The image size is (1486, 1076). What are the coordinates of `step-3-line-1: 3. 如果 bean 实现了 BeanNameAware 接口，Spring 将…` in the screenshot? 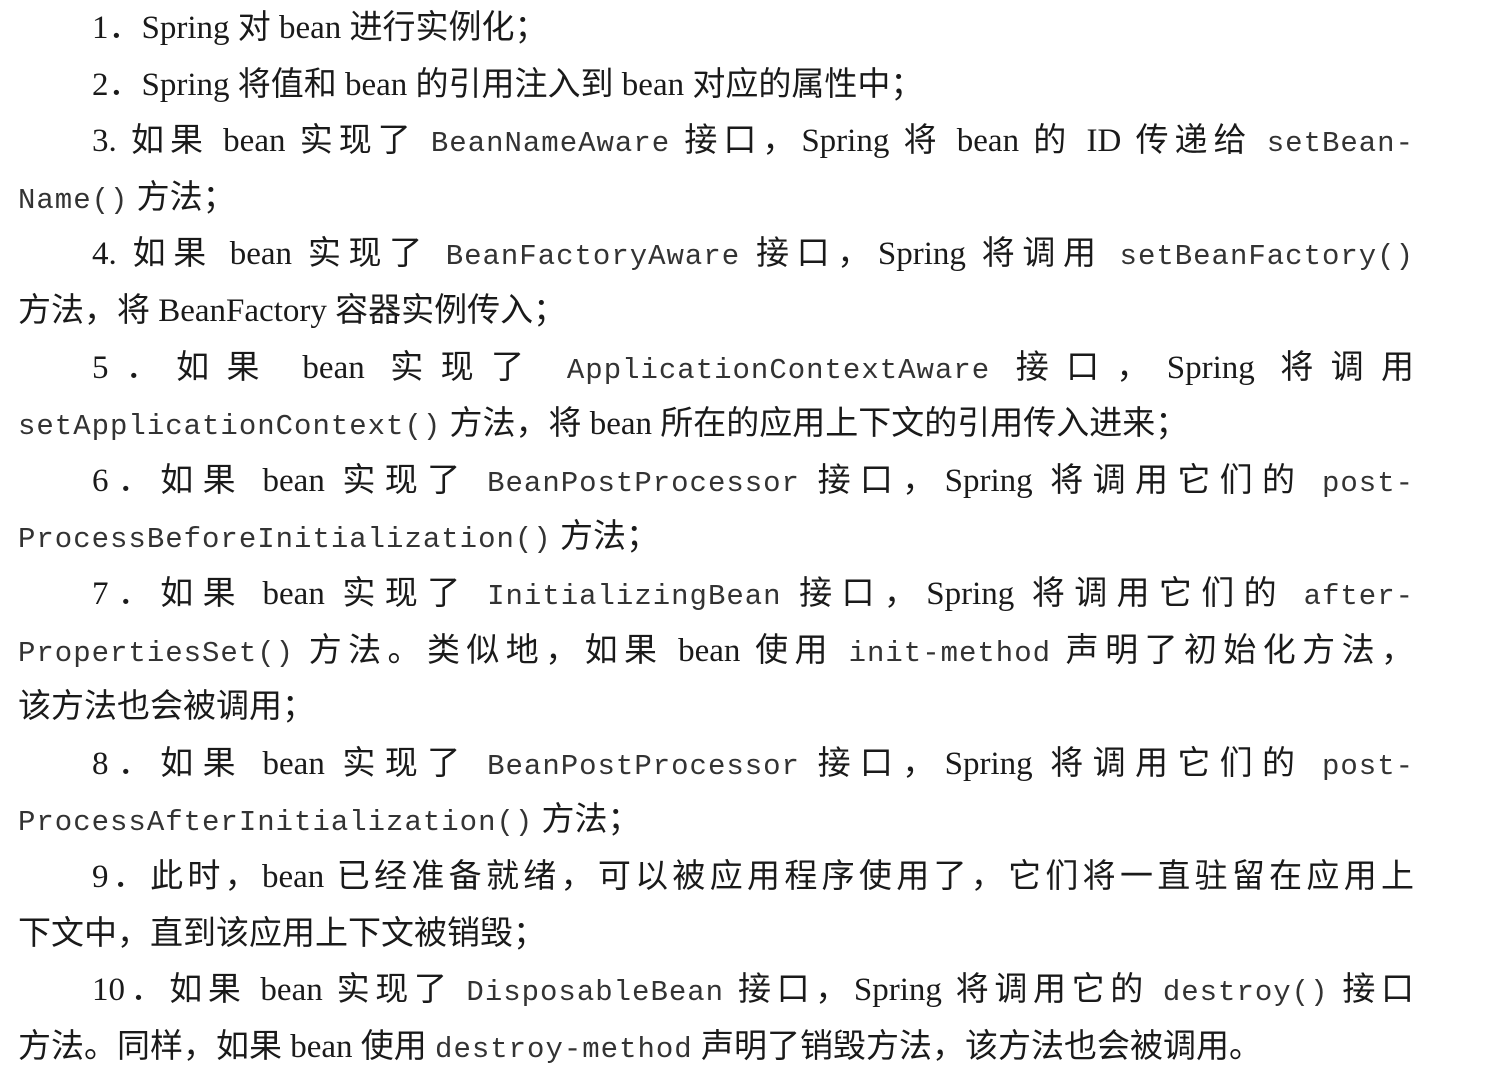 It's located at (716, 141).